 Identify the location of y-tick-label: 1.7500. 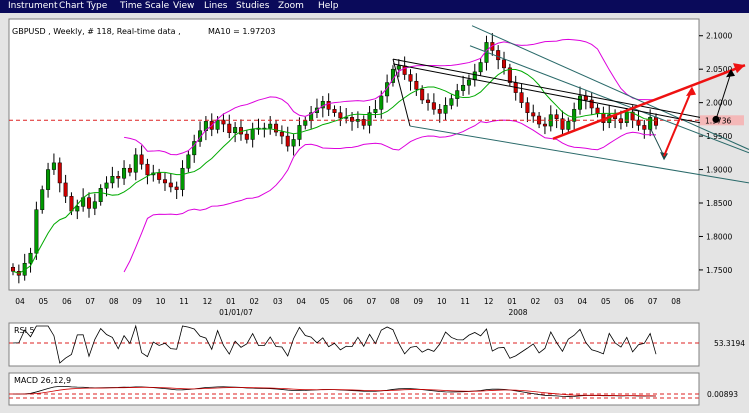
(719, 270).